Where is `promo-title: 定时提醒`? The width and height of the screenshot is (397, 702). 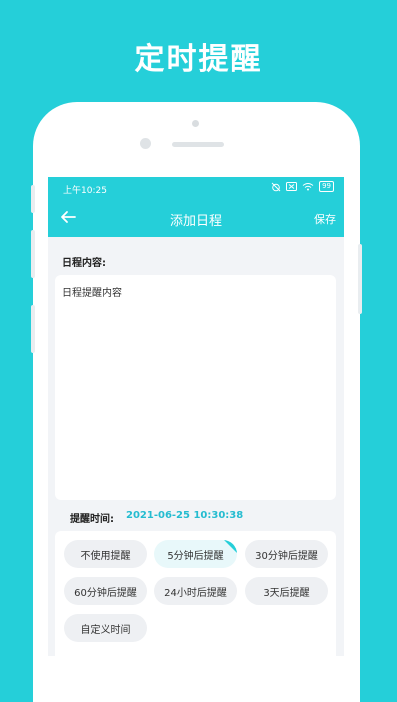 promo-title: 定时提醒 is located at coordinates (198, 59).